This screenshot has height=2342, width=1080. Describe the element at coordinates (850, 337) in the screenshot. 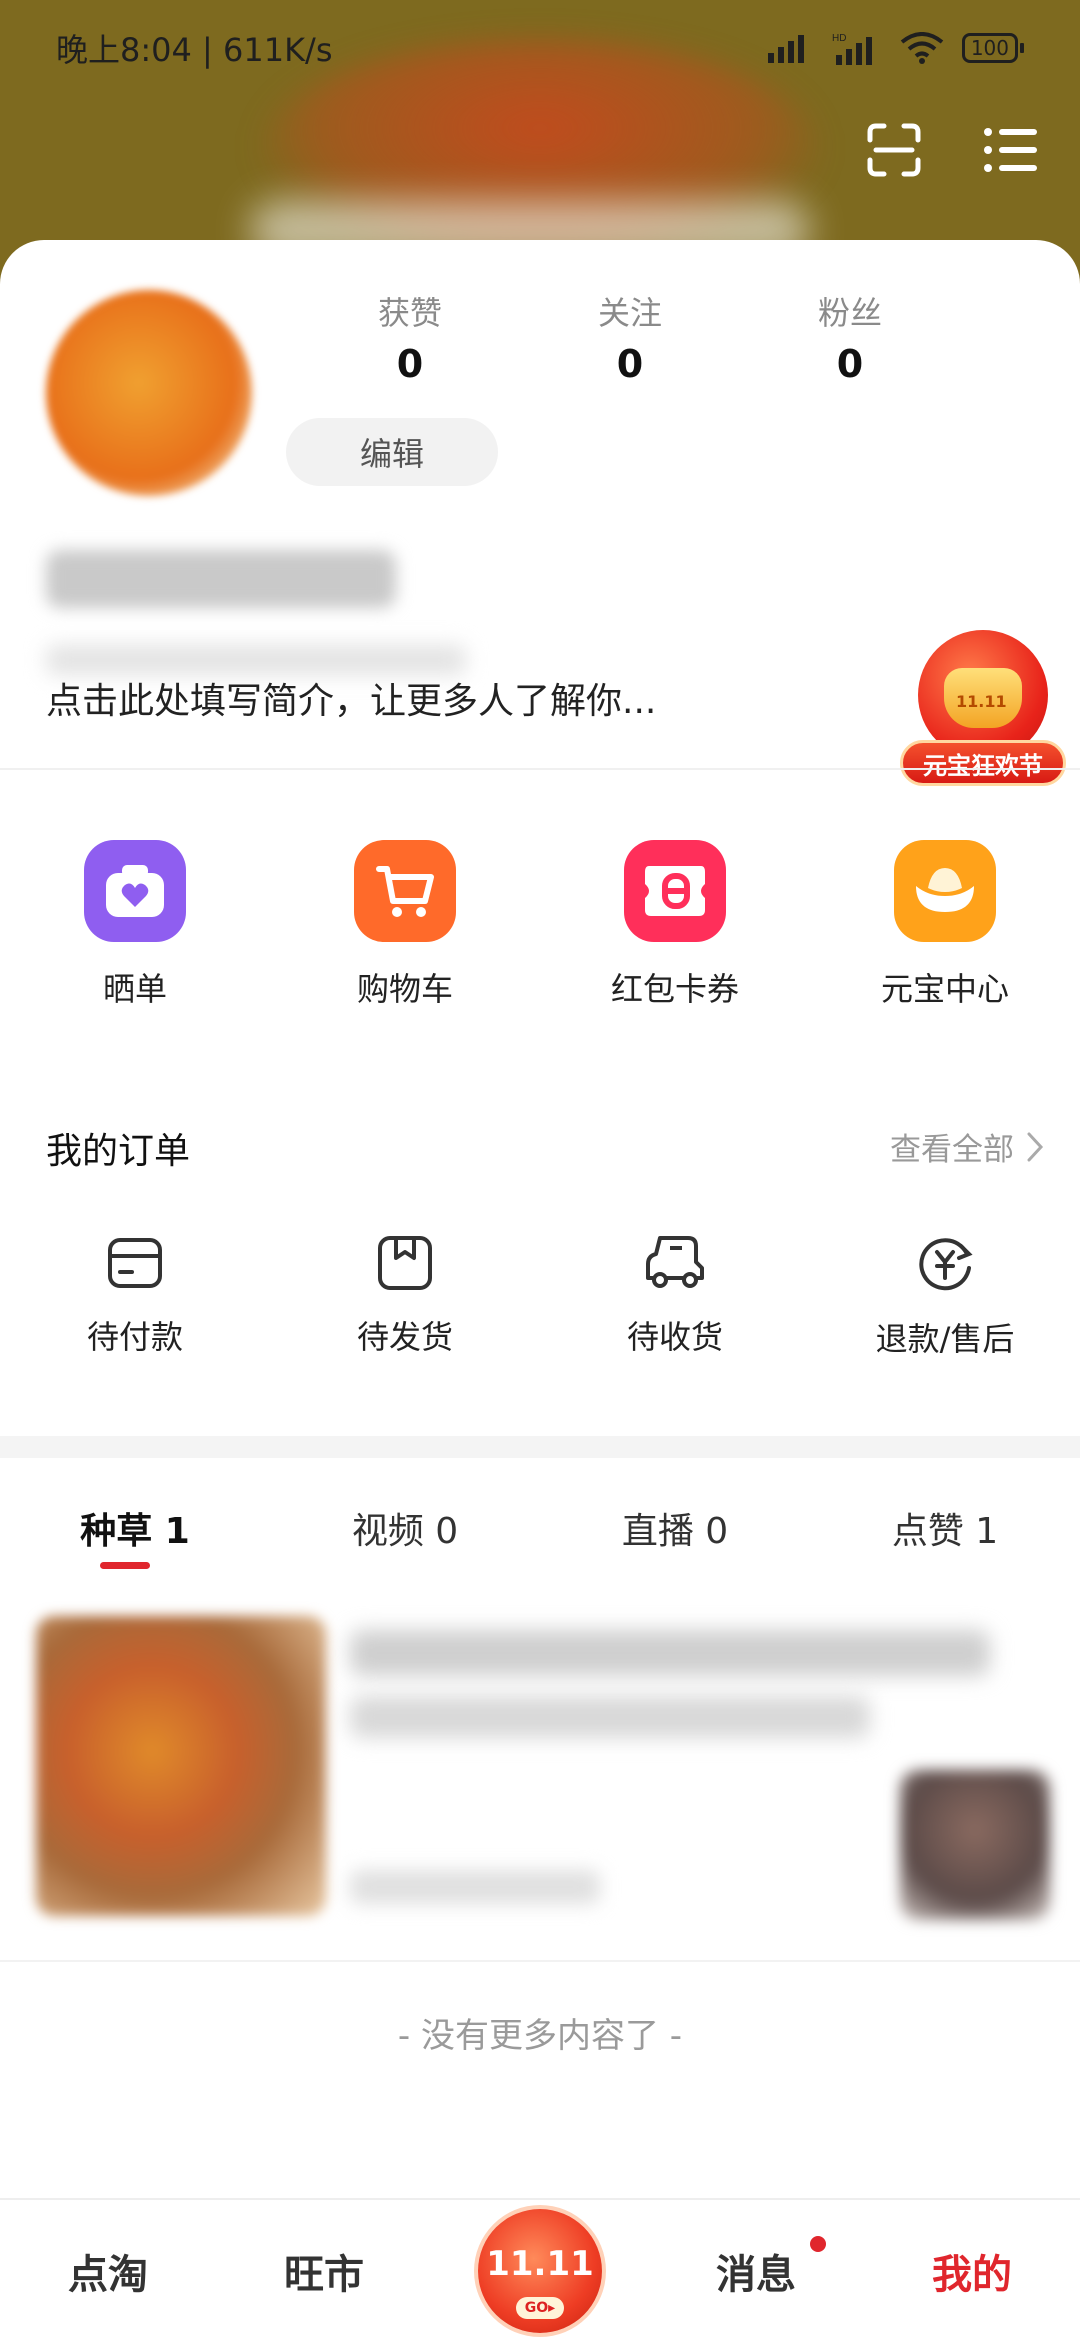

I see `stat-followers: 粉丝 0` at that location.